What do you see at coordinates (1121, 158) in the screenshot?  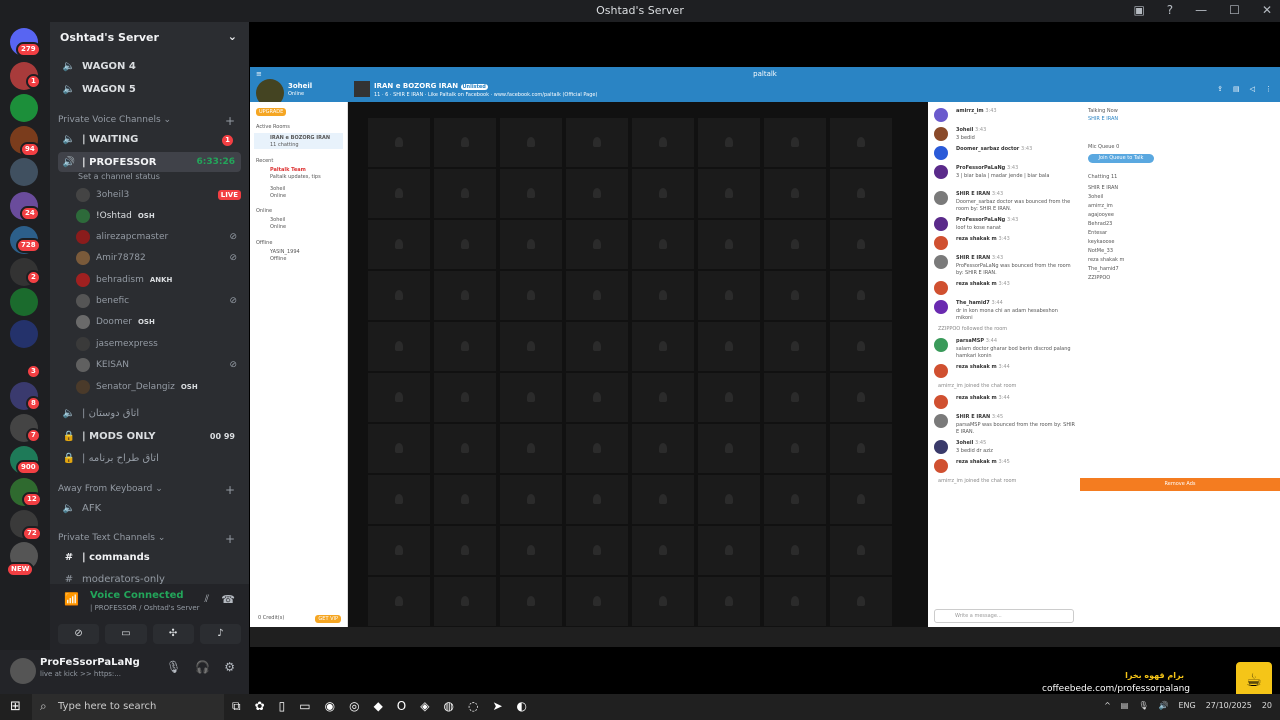 I see `join-queue-button: Join Queue to Talk` at bounding box center [1121, 158].